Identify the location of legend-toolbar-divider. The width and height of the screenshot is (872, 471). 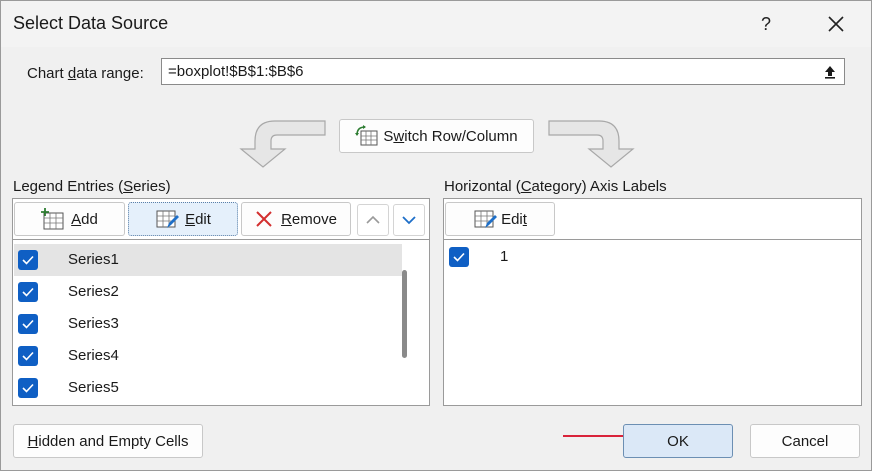
(221, 239).